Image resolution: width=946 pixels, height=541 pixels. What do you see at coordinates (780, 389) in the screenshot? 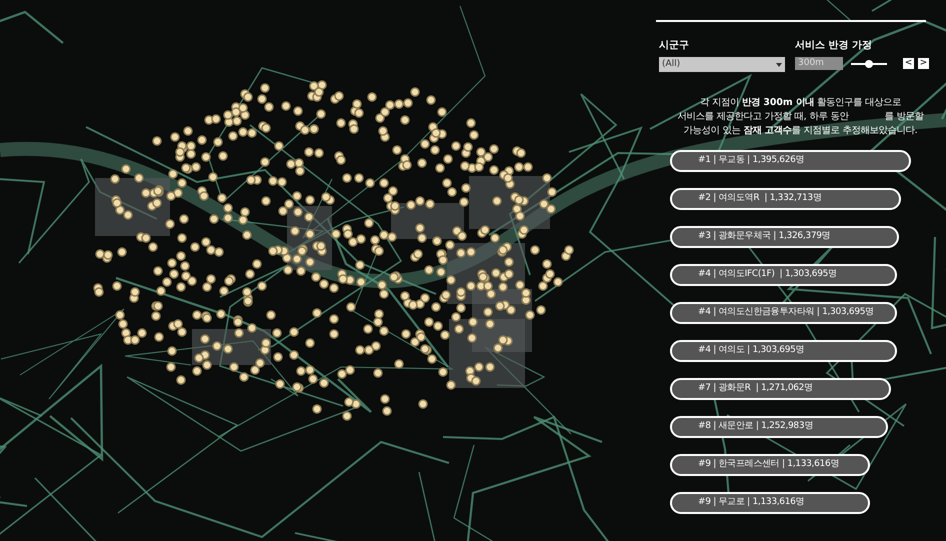
I see `ranking-bar: #7 | 광화문R | 1,271,062명` at bounding box center [780, 389].